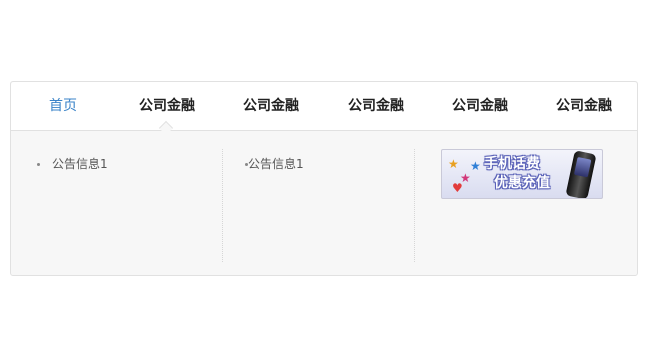 The width and height of the screenshot is (650, 353). What do you see at coordinates (376, 106) in the screenshot?
I see `nav-item-corporate-finance-3: 公司金融` at bounding box center [376, 106].